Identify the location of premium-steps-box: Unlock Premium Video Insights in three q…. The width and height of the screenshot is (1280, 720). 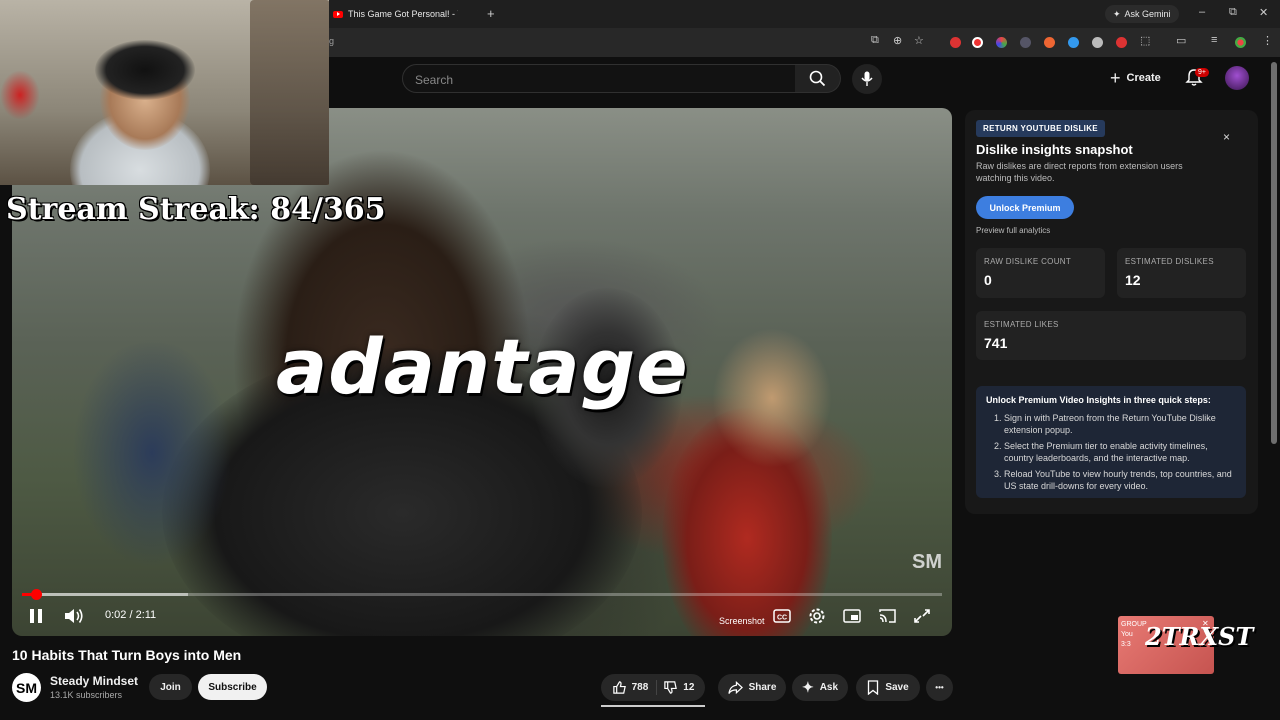
(1111, 442).